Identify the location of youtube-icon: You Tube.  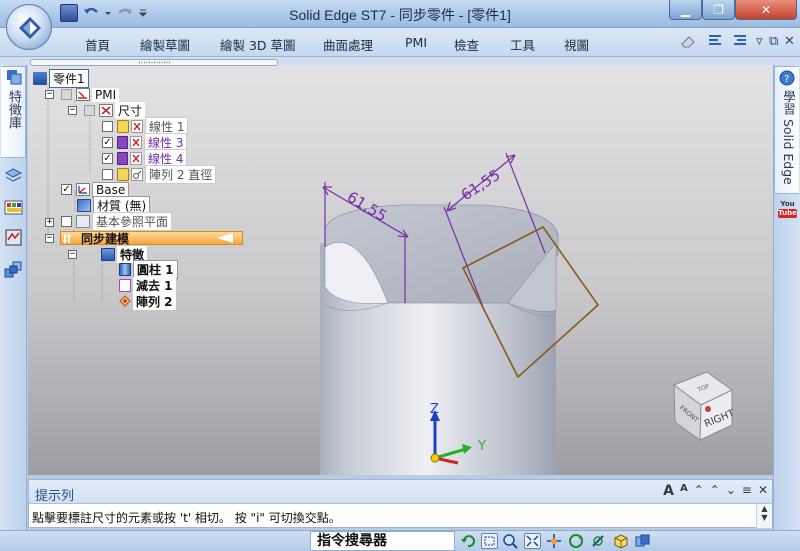
(787, 211).